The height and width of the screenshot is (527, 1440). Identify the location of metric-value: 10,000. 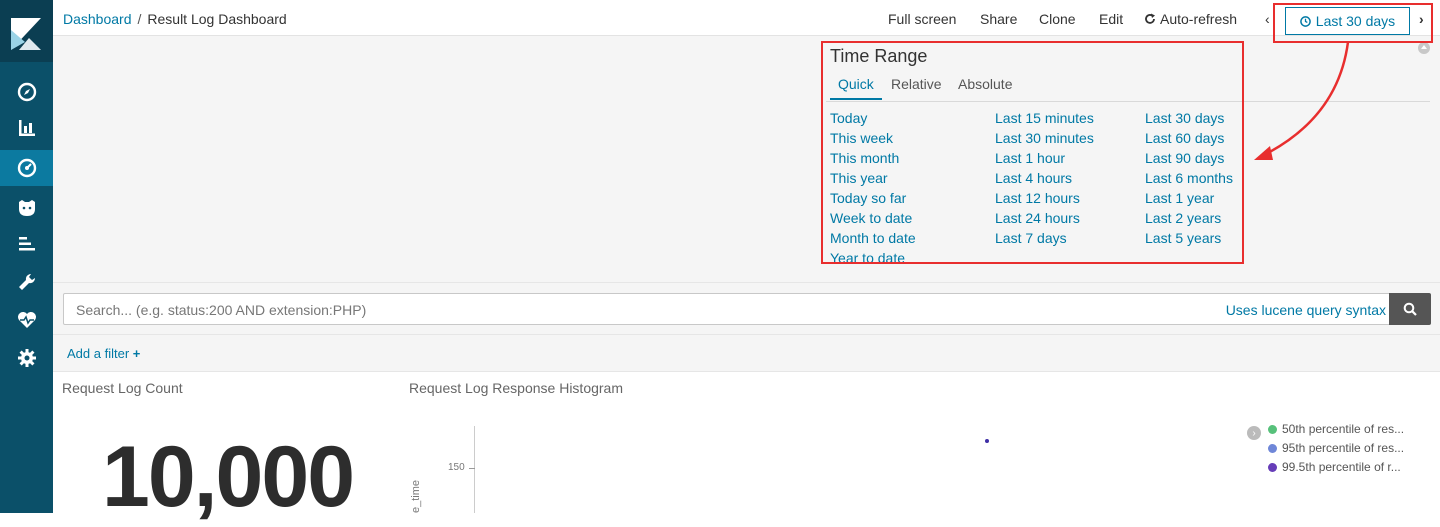
(228, 477).